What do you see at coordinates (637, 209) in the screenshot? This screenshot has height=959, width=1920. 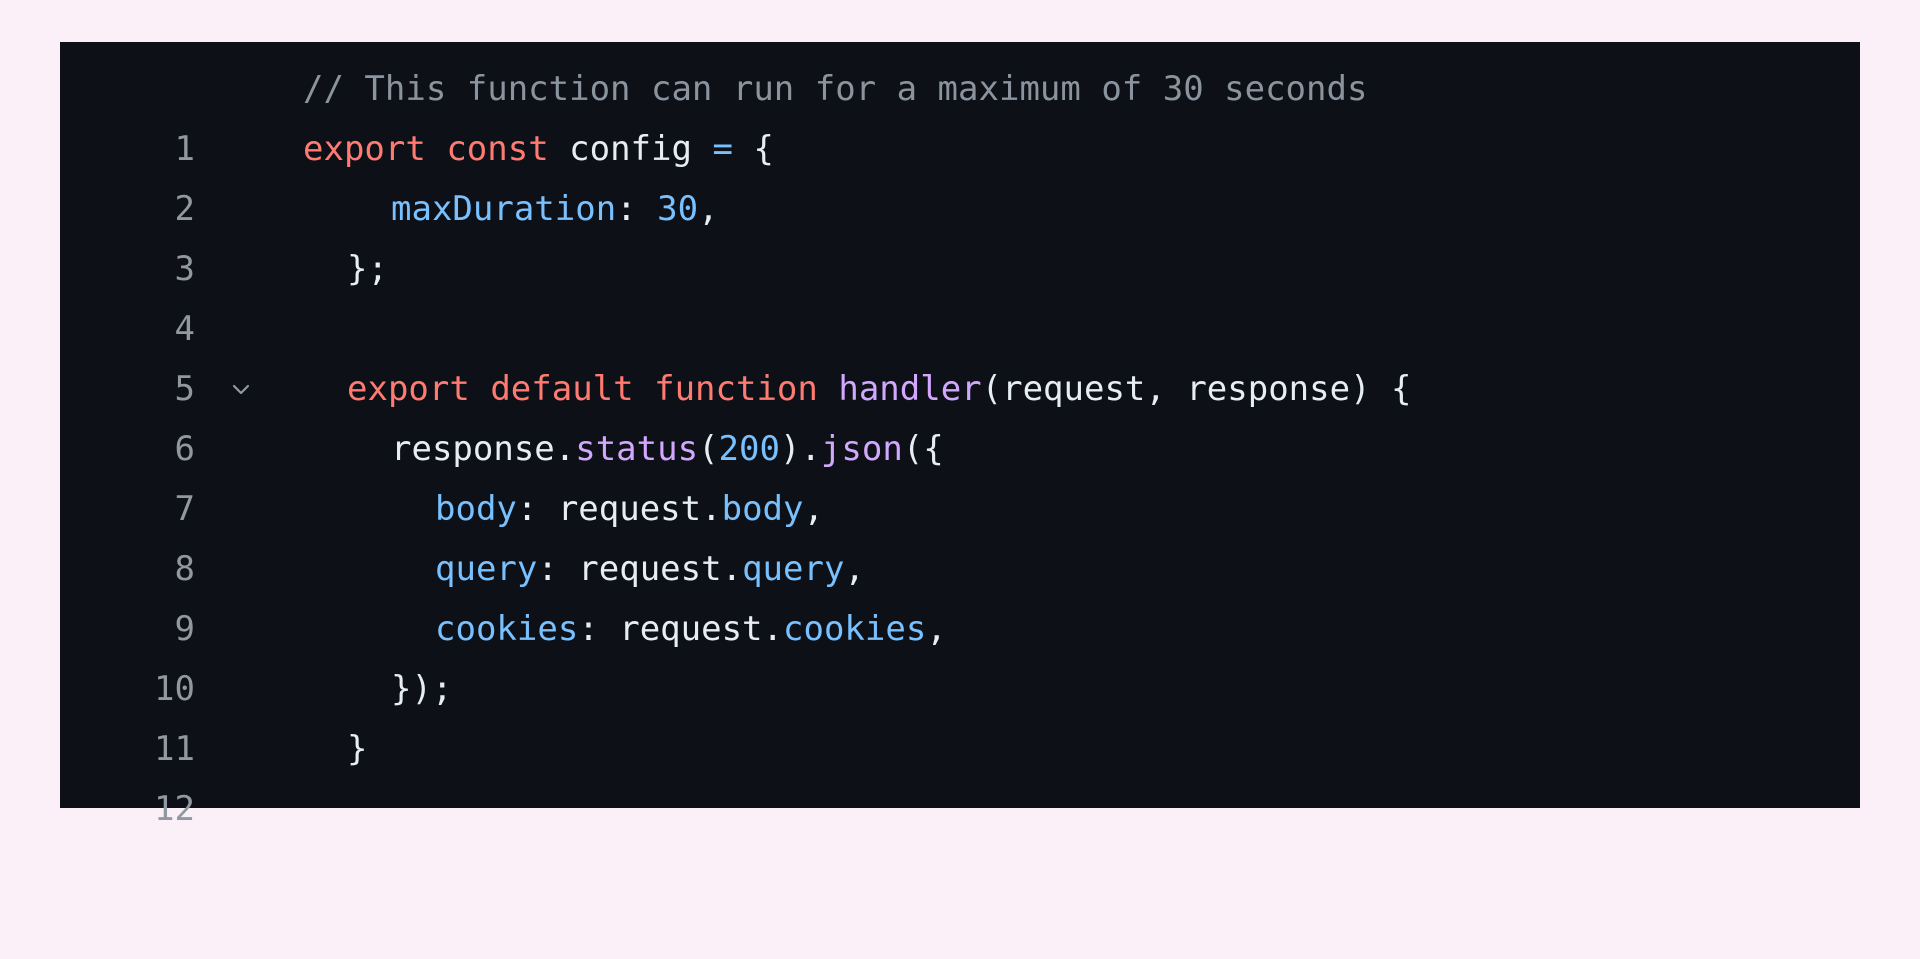 I see `text-token: :` at bounding box center [637, 209].